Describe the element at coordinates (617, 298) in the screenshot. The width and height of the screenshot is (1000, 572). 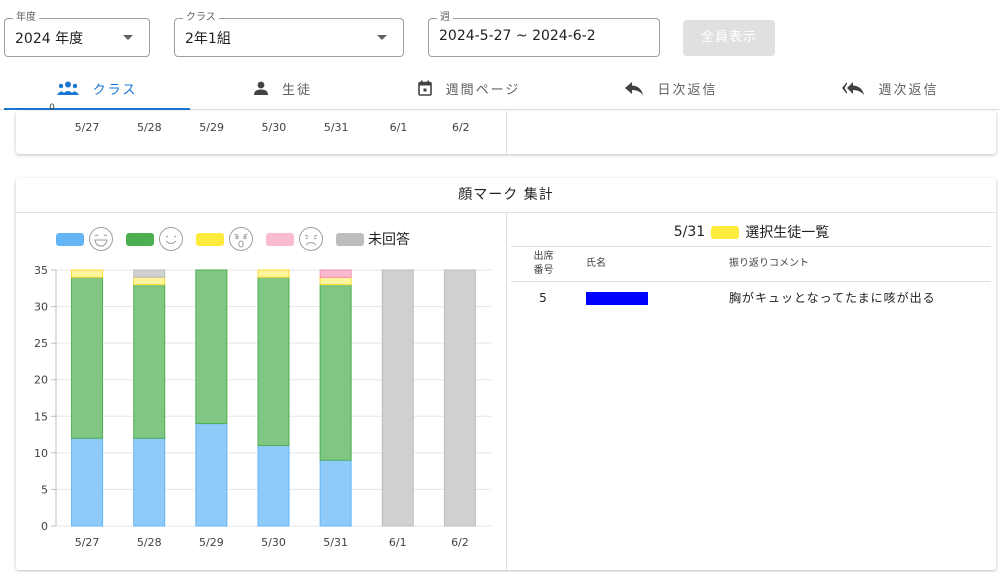
I see `redacted-name` at that location.